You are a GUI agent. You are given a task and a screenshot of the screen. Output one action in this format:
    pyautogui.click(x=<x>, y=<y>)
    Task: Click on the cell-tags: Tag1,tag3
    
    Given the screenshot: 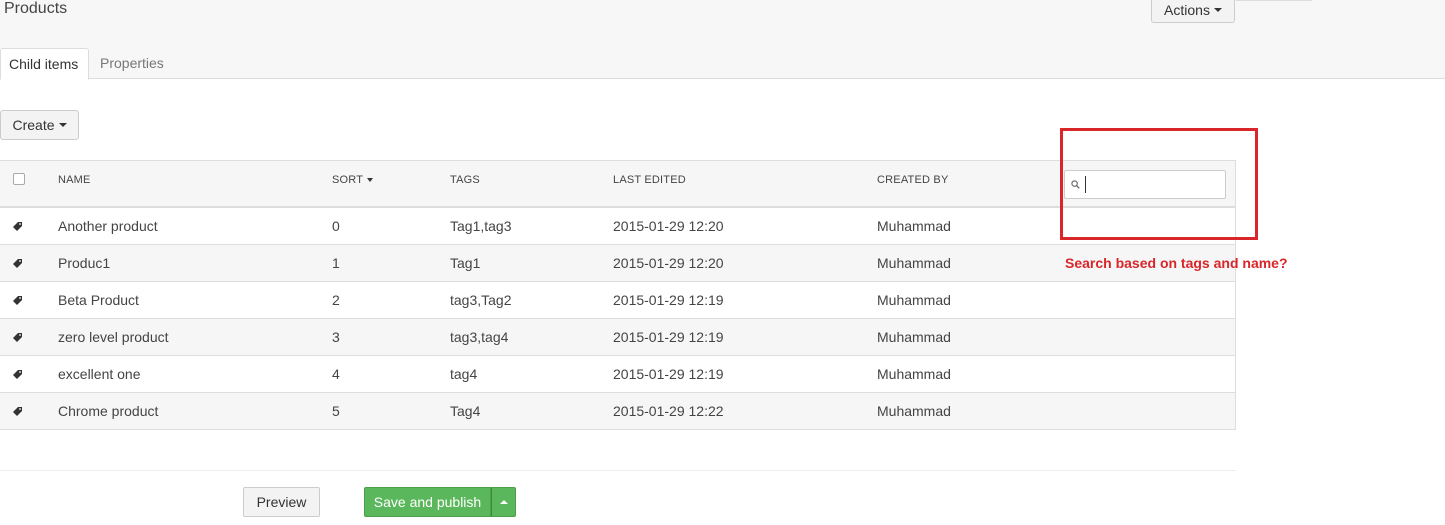 What is the action you would take?
    pyautogui.click(x=481, y=226)
    